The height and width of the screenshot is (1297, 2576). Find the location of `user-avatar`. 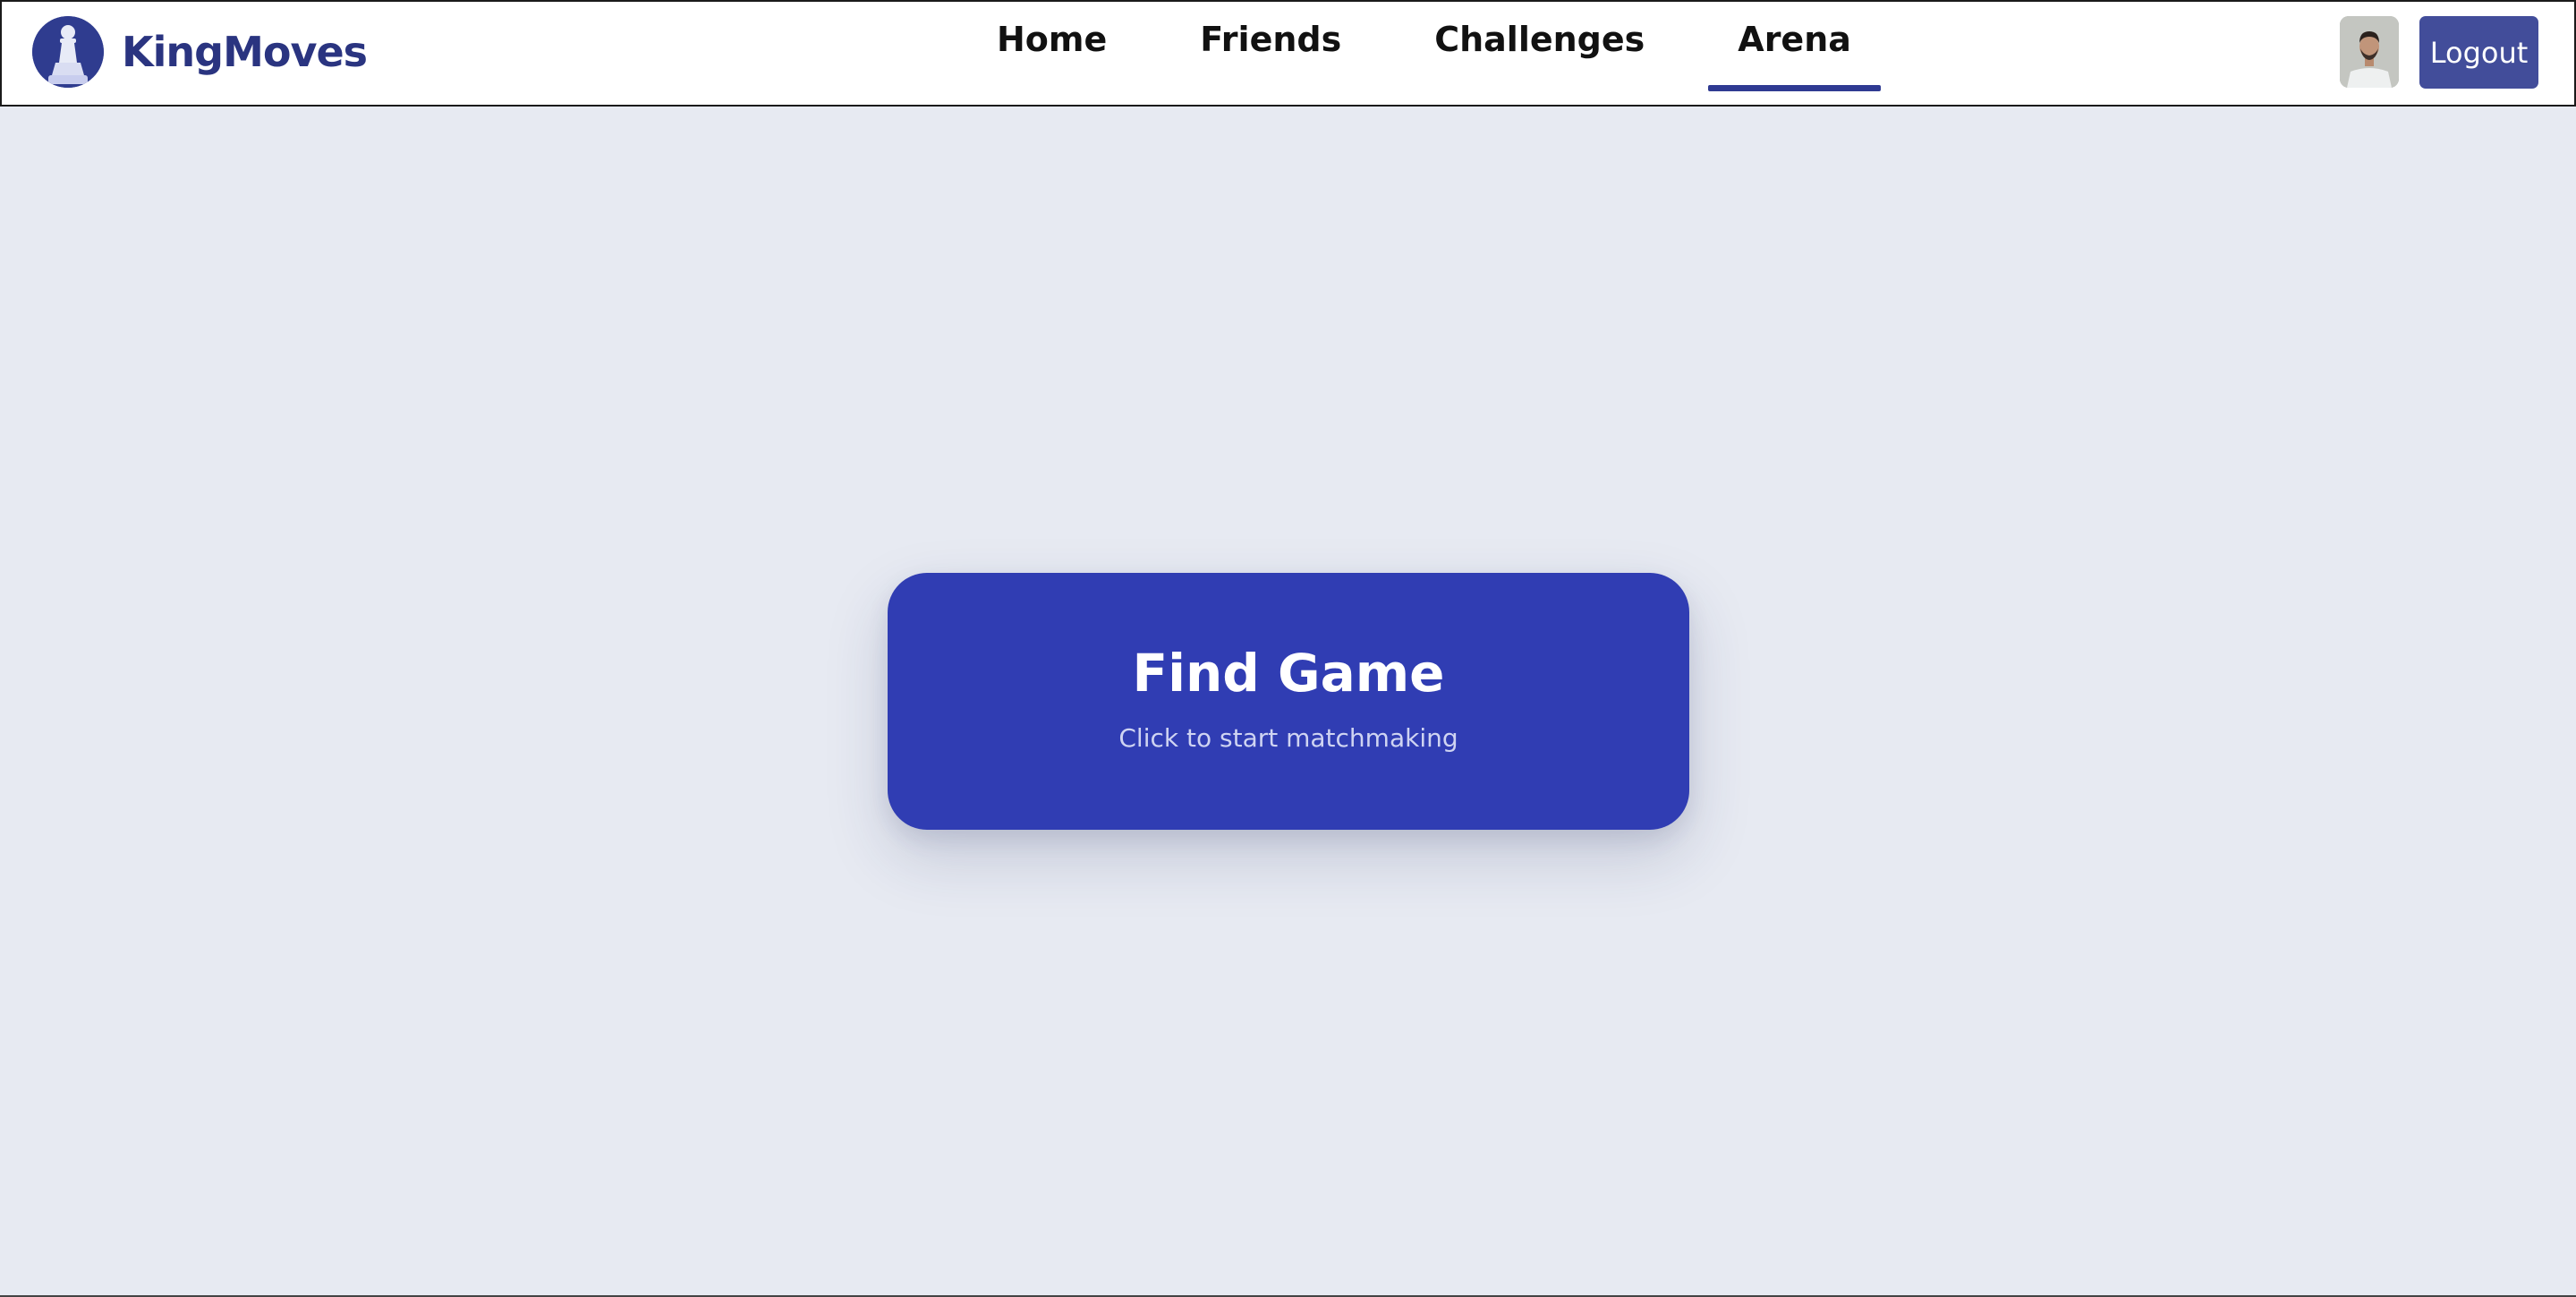

user-avatar is located at coordinates (2369, 52).